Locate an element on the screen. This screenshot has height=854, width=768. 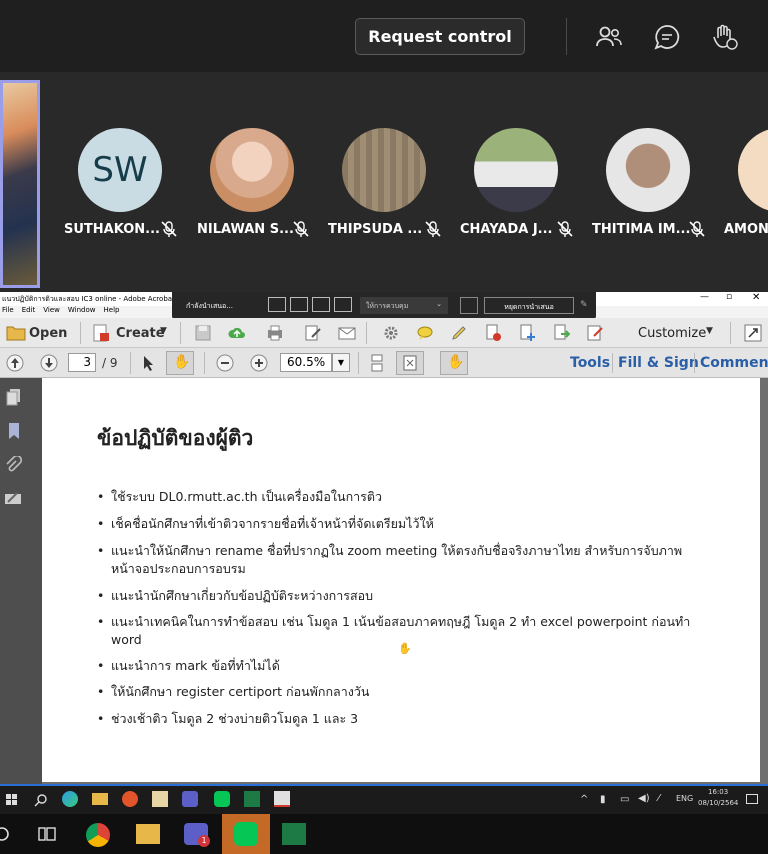
network-icon: ⁄ is located at coordinates (659, 798).